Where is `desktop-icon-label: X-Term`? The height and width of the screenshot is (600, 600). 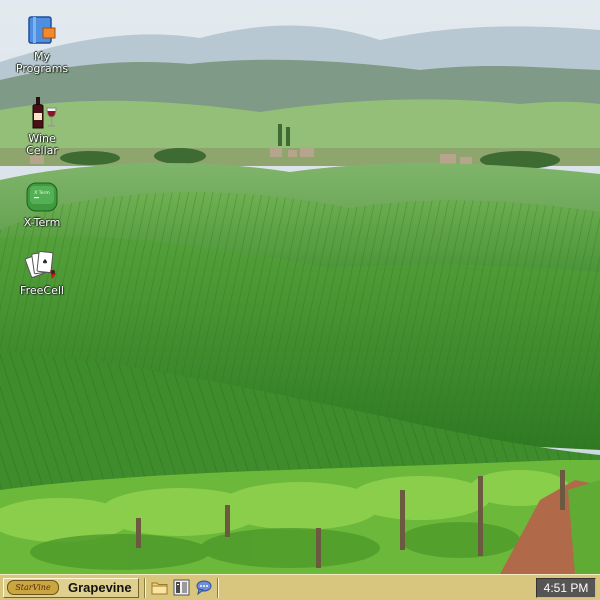
desktop-icon-label: X-Term is located at coordinates (42, 222).